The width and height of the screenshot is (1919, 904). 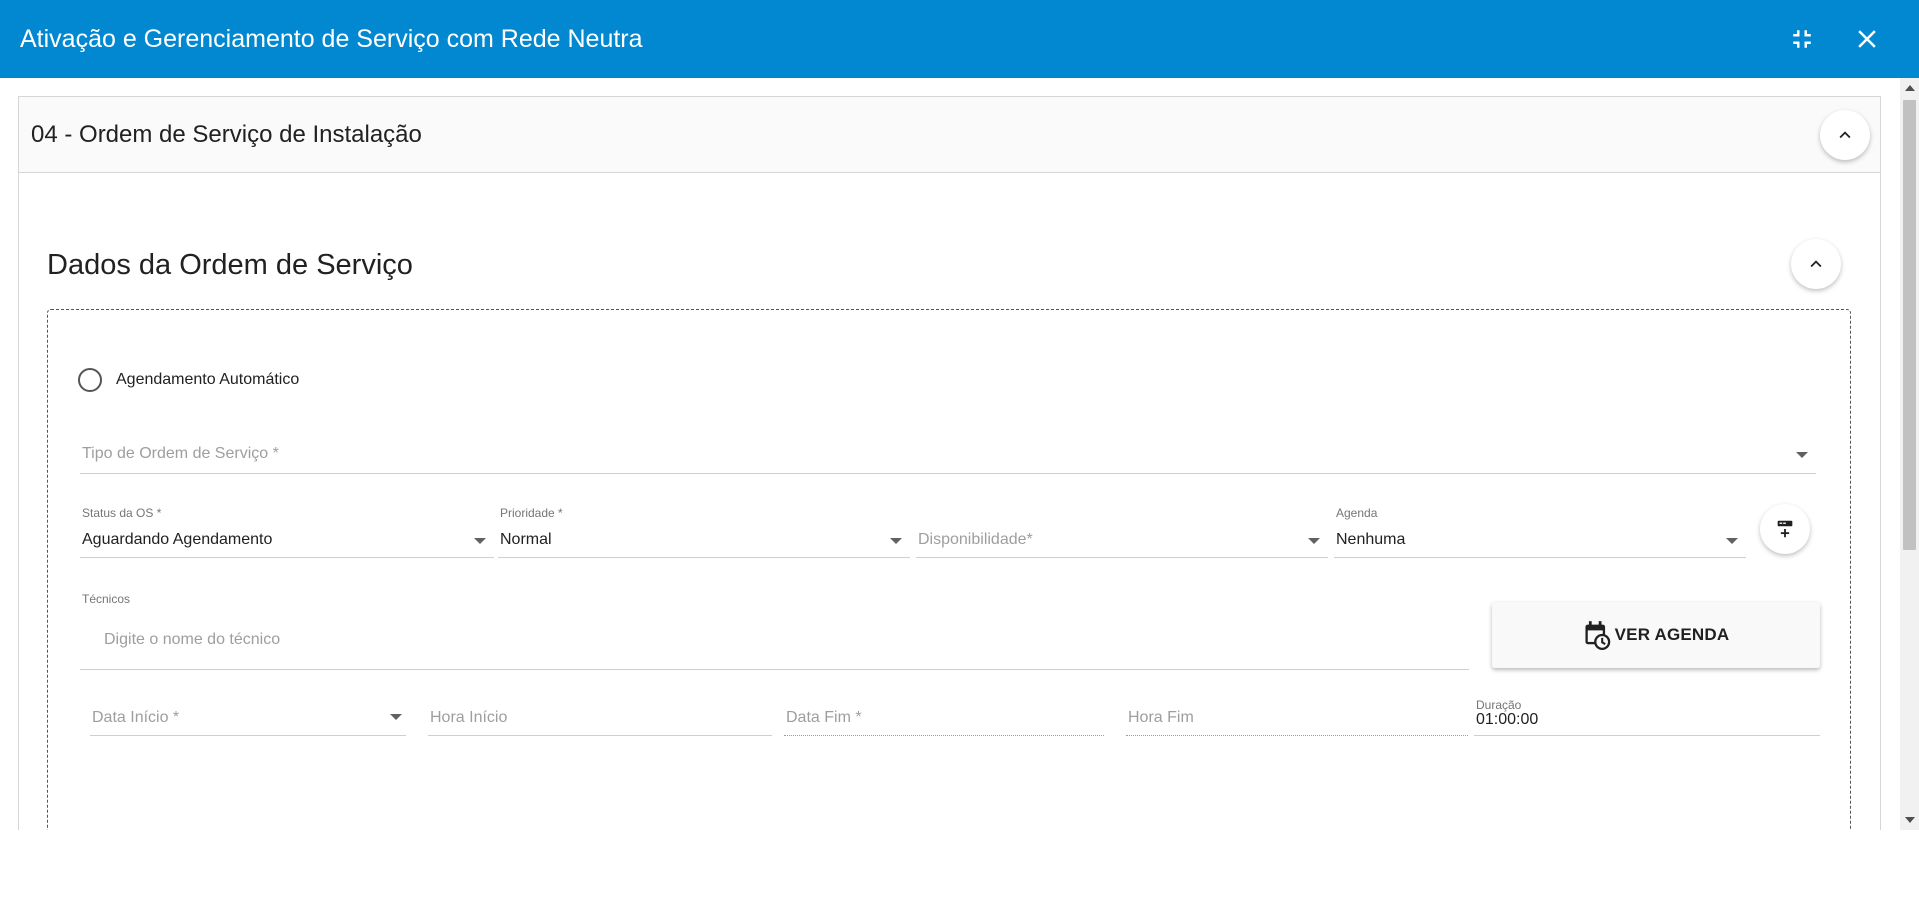 I want to click on add-agenda-icon, so click(x=1785, y=529).